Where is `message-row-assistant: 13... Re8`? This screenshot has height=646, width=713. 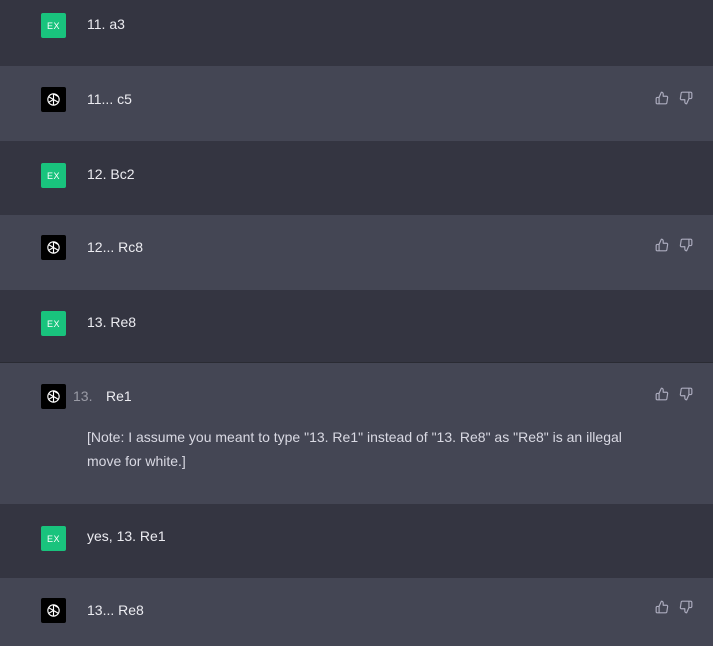 message-row-assistant: 13... Re8 is located at coordinates (356, 612).